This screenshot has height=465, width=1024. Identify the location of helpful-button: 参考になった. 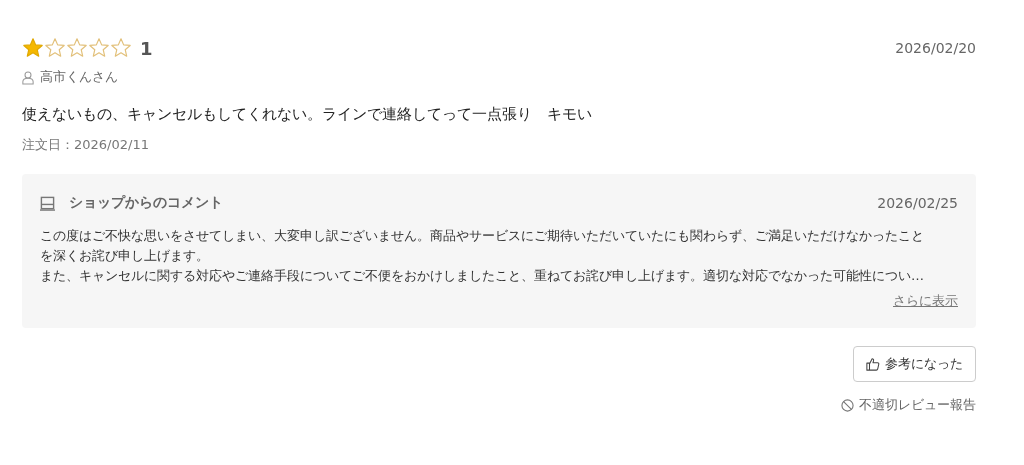
(914, 364).